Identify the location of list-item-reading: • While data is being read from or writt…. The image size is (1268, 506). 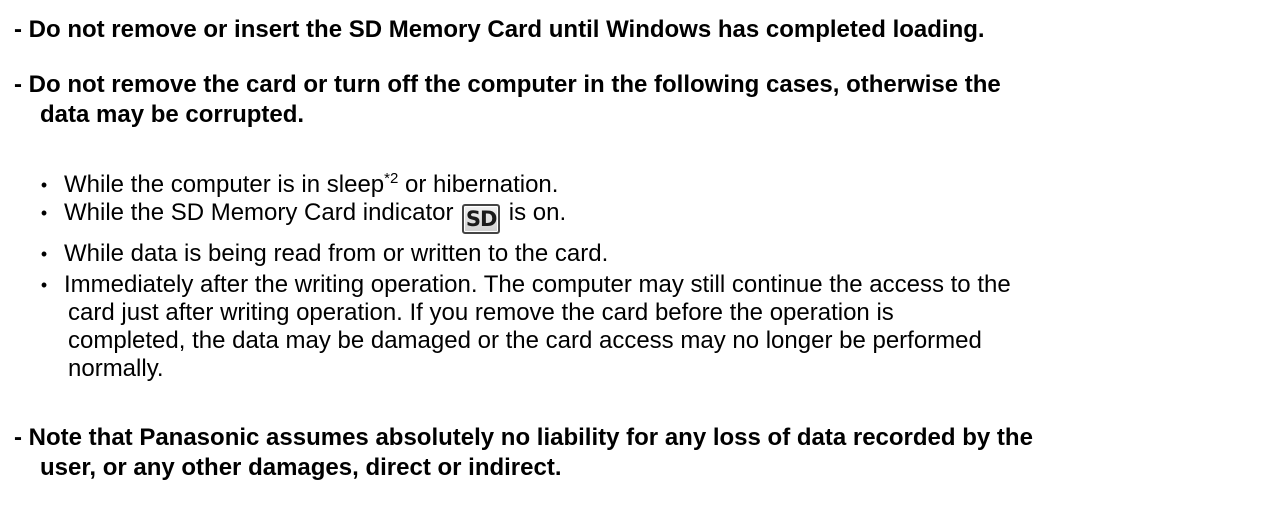
(522, 254).